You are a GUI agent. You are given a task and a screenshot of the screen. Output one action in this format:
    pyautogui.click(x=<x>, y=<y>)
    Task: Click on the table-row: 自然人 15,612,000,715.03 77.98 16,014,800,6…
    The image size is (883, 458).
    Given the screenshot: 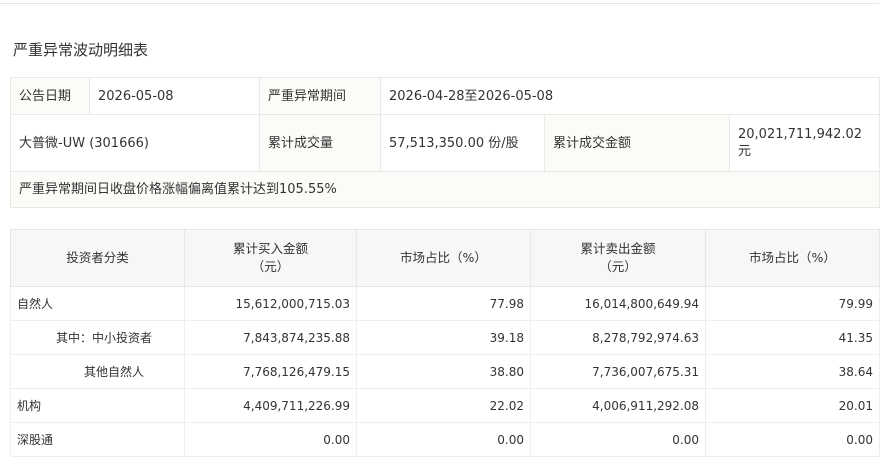 What is the action you would take?
    pyautogui.click(x=445, y=303)
    